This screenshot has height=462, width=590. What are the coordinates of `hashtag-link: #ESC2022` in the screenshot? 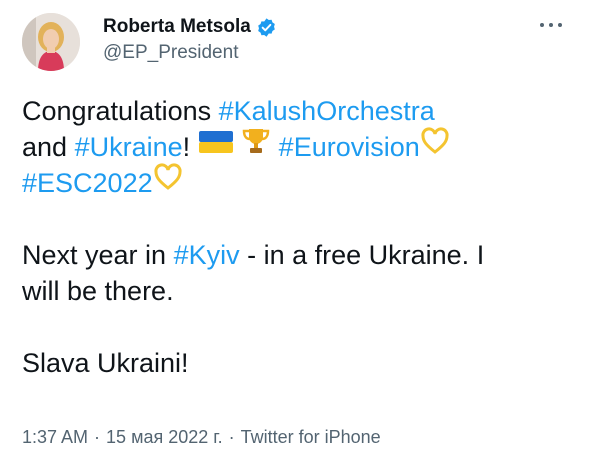 It's located at (87, 183).